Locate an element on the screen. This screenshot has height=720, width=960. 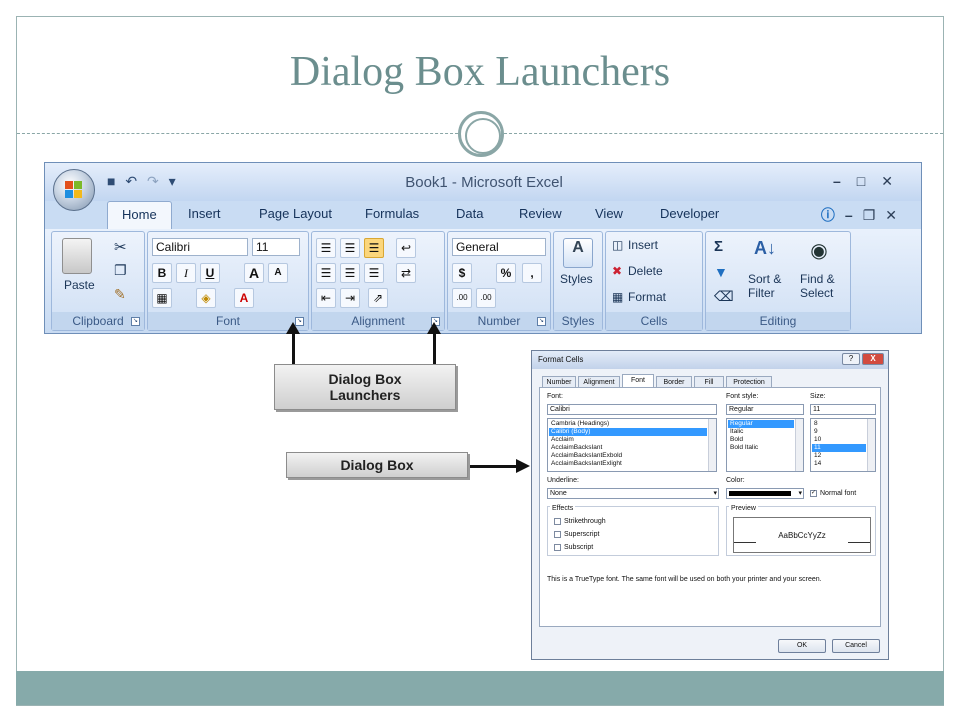
delete-cells-button: Delete is located at coordinates (645, 271).